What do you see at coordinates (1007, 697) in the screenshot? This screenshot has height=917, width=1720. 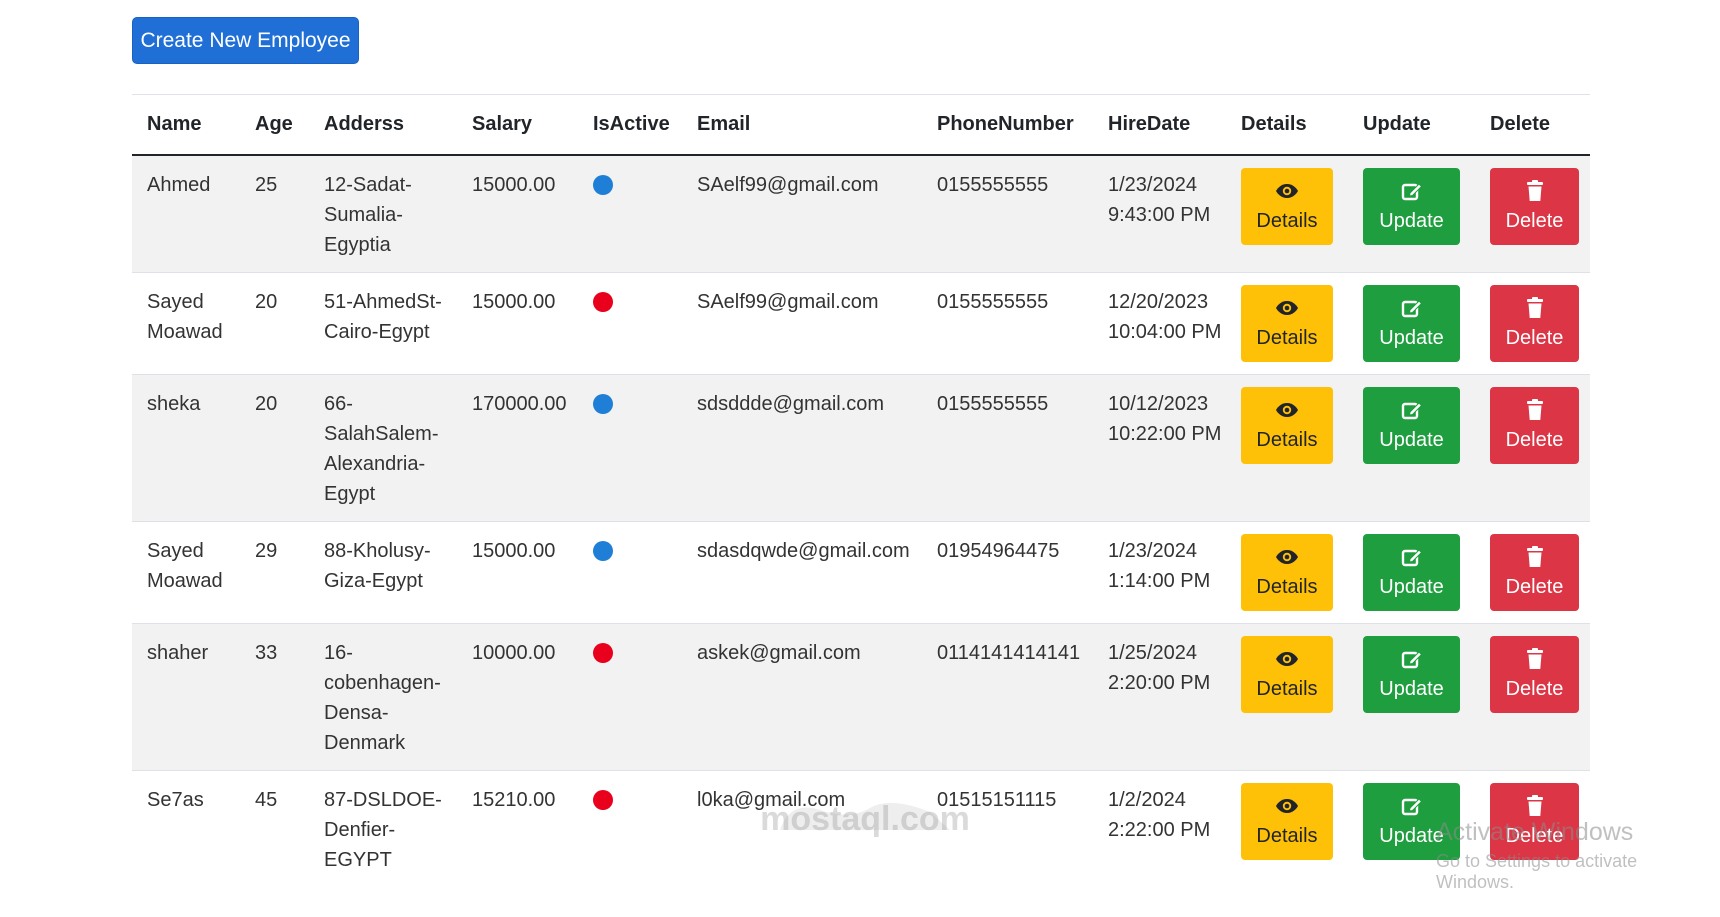 I see `cell-phone: 0114141414141` at bounding box center [1007, 697].